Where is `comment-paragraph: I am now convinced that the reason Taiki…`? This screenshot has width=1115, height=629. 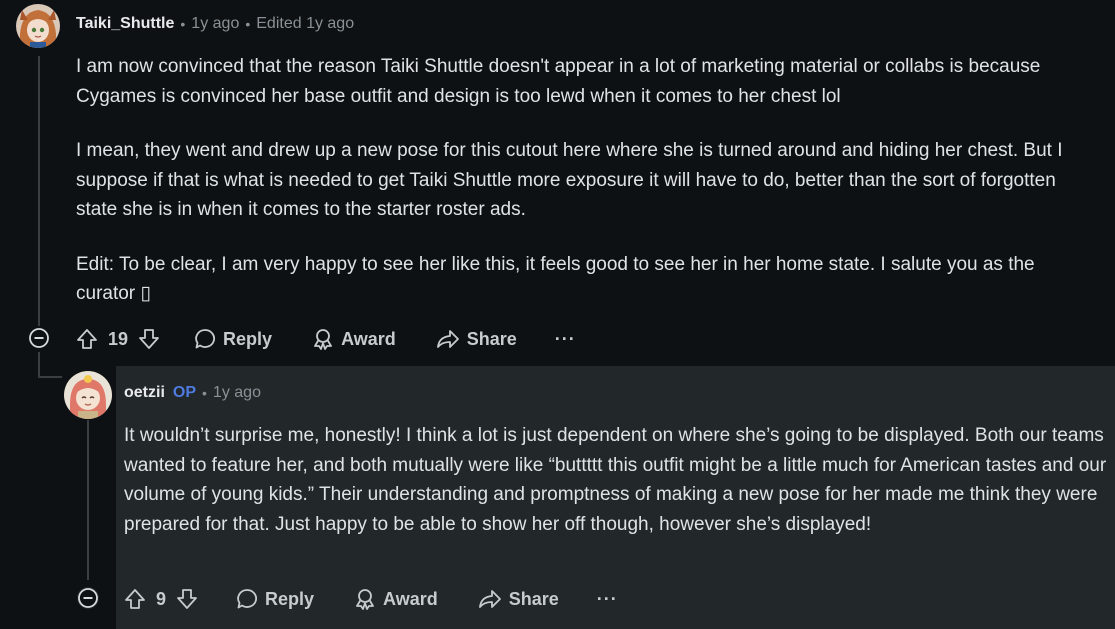
comment-paragraph: I am now convinced that the reason Taiki… is located at coordinates (558, 81).